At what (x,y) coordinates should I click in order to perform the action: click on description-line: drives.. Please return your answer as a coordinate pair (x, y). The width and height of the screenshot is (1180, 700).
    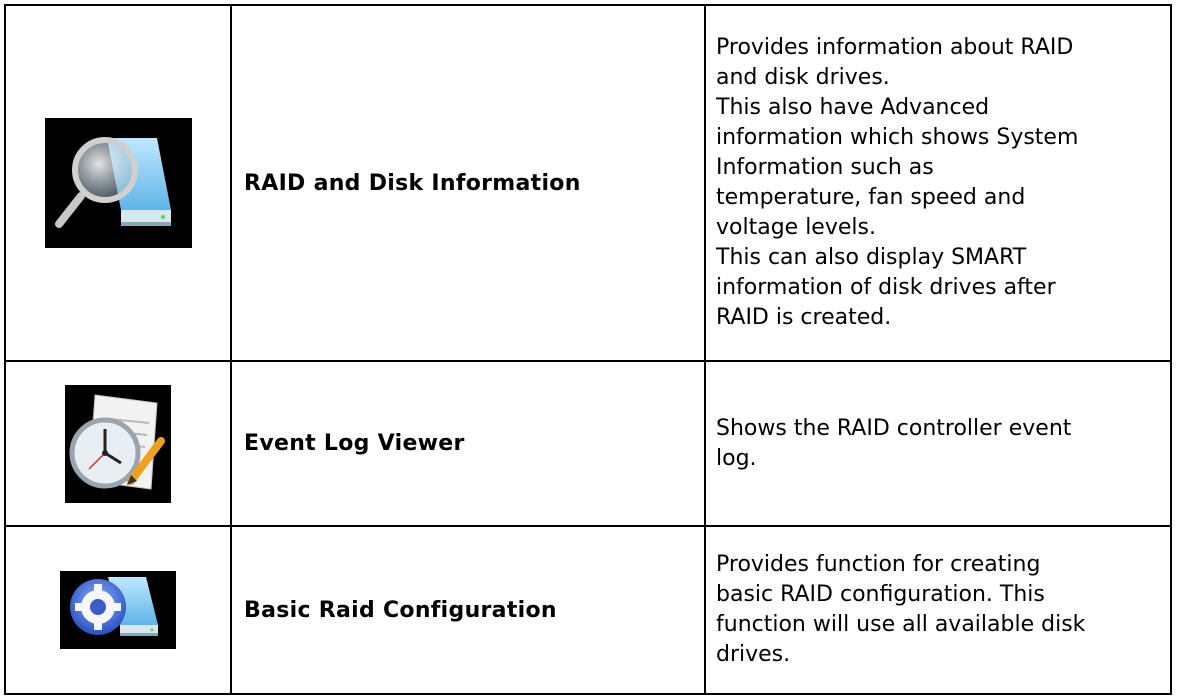
    Looking at the image, I should click on (753, 654).